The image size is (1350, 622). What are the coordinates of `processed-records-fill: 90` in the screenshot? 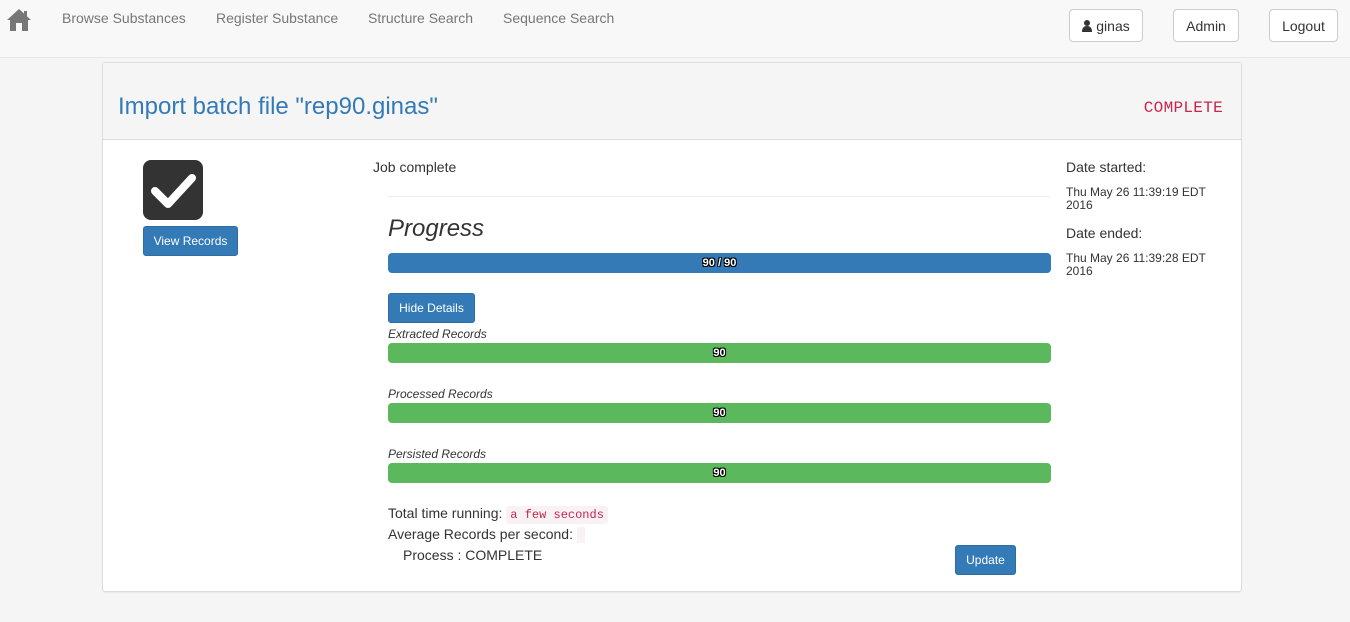 It's located at (719, 413).